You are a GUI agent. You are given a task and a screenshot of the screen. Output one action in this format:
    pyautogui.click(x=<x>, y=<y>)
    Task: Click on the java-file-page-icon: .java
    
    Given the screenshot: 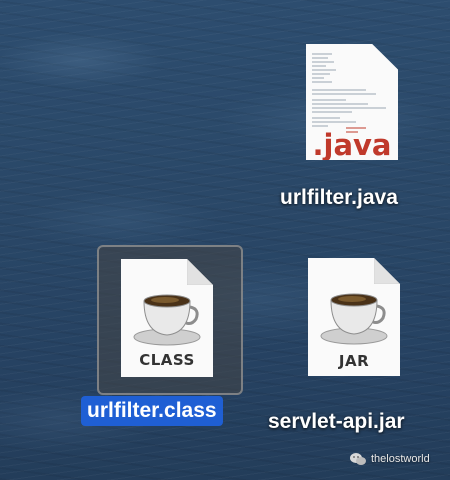 What is the action you would take?
    pyautogui.click(x=352, y=102)
    